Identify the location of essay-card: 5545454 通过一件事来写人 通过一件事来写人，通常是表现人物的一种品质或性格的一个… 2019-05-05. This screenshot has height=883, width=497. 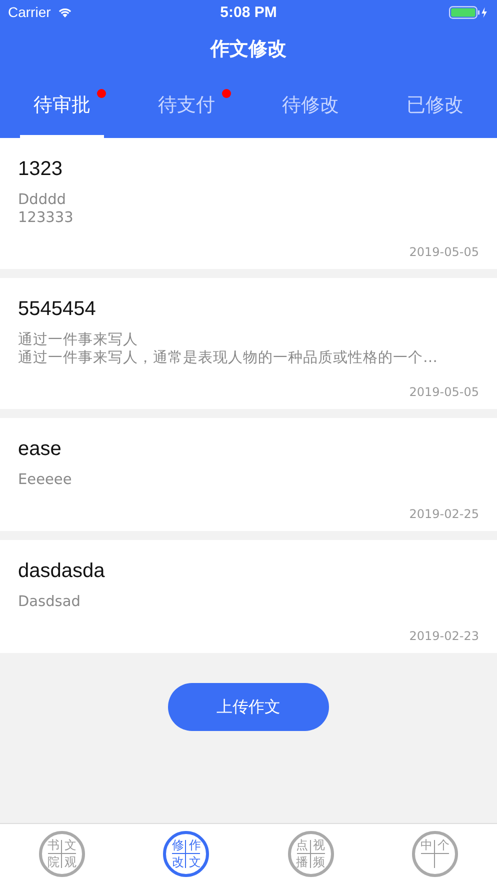
(248, 343).